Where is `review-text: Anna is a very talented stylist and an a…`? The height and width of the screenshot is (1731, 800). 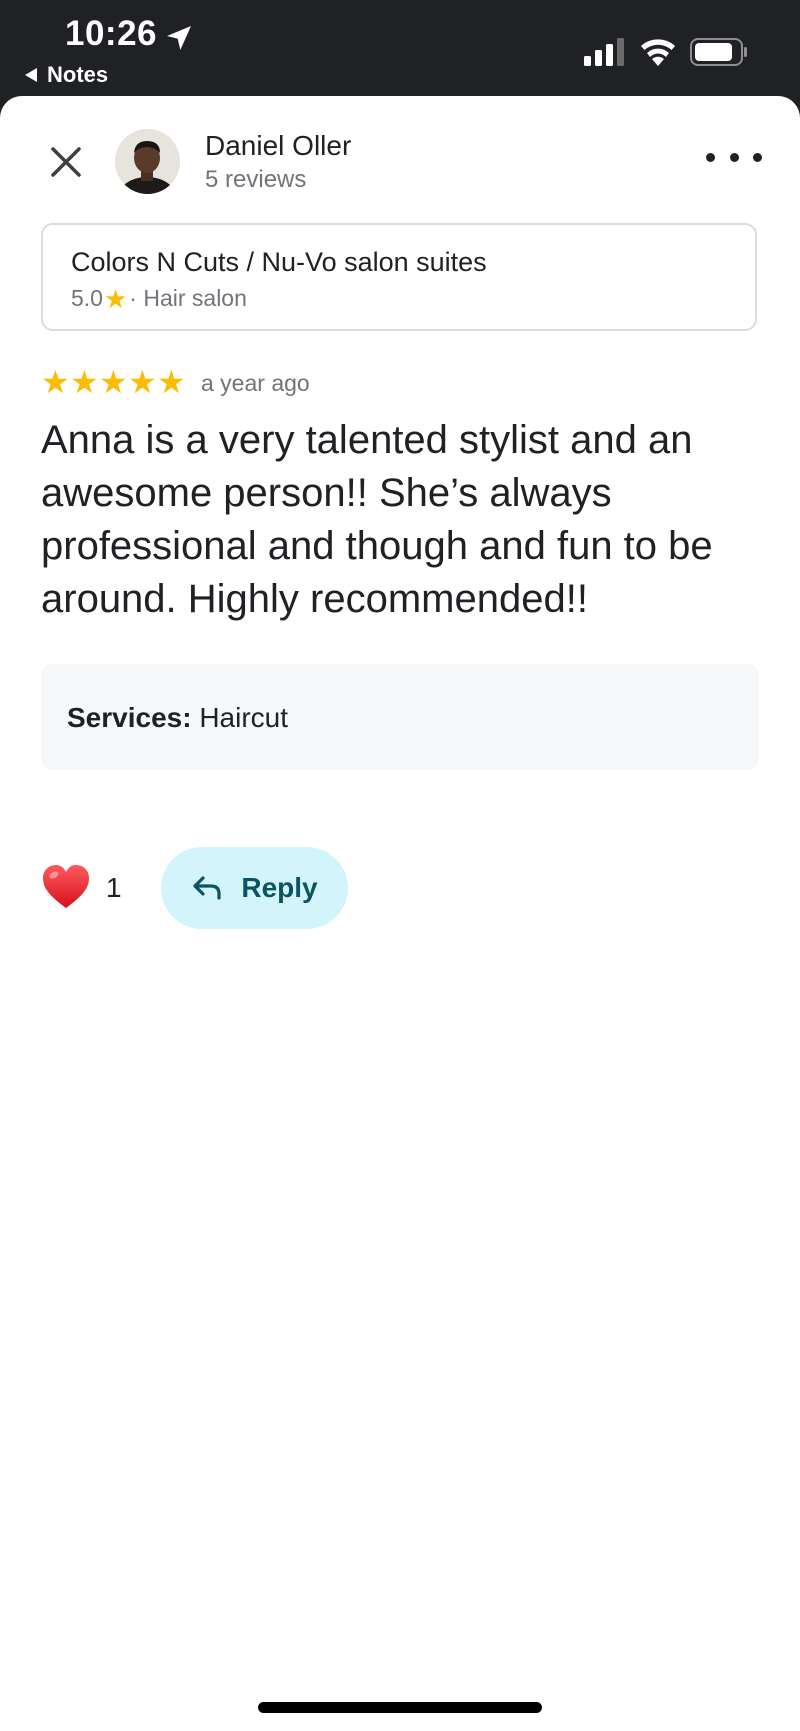 review-text: Anna is a very talented stylist and an a… is located at coordinates (377, 519).